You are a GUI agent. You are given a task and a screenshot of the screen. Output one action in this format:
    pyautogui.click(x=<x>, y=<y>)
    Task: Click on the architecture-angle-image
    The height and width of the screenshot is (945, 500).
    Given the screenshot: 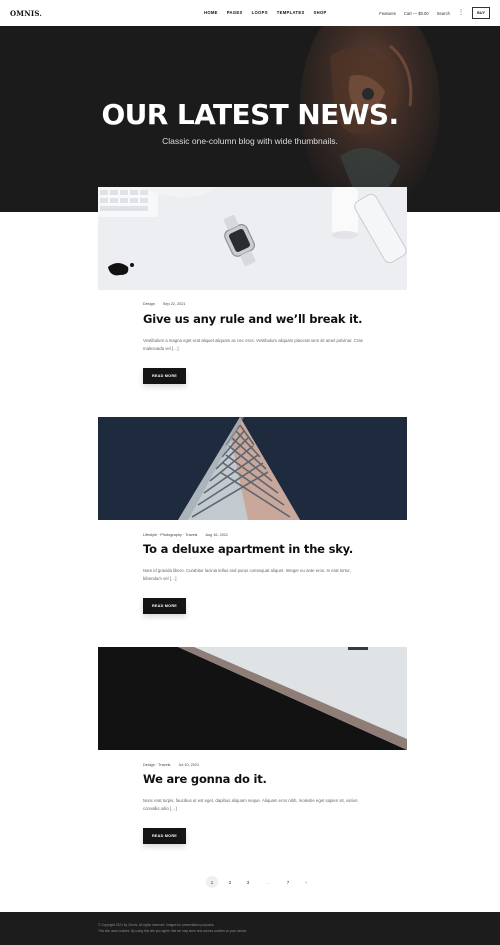 What is the action you would take?
    pyautogui.click(x=252, y=698)
    